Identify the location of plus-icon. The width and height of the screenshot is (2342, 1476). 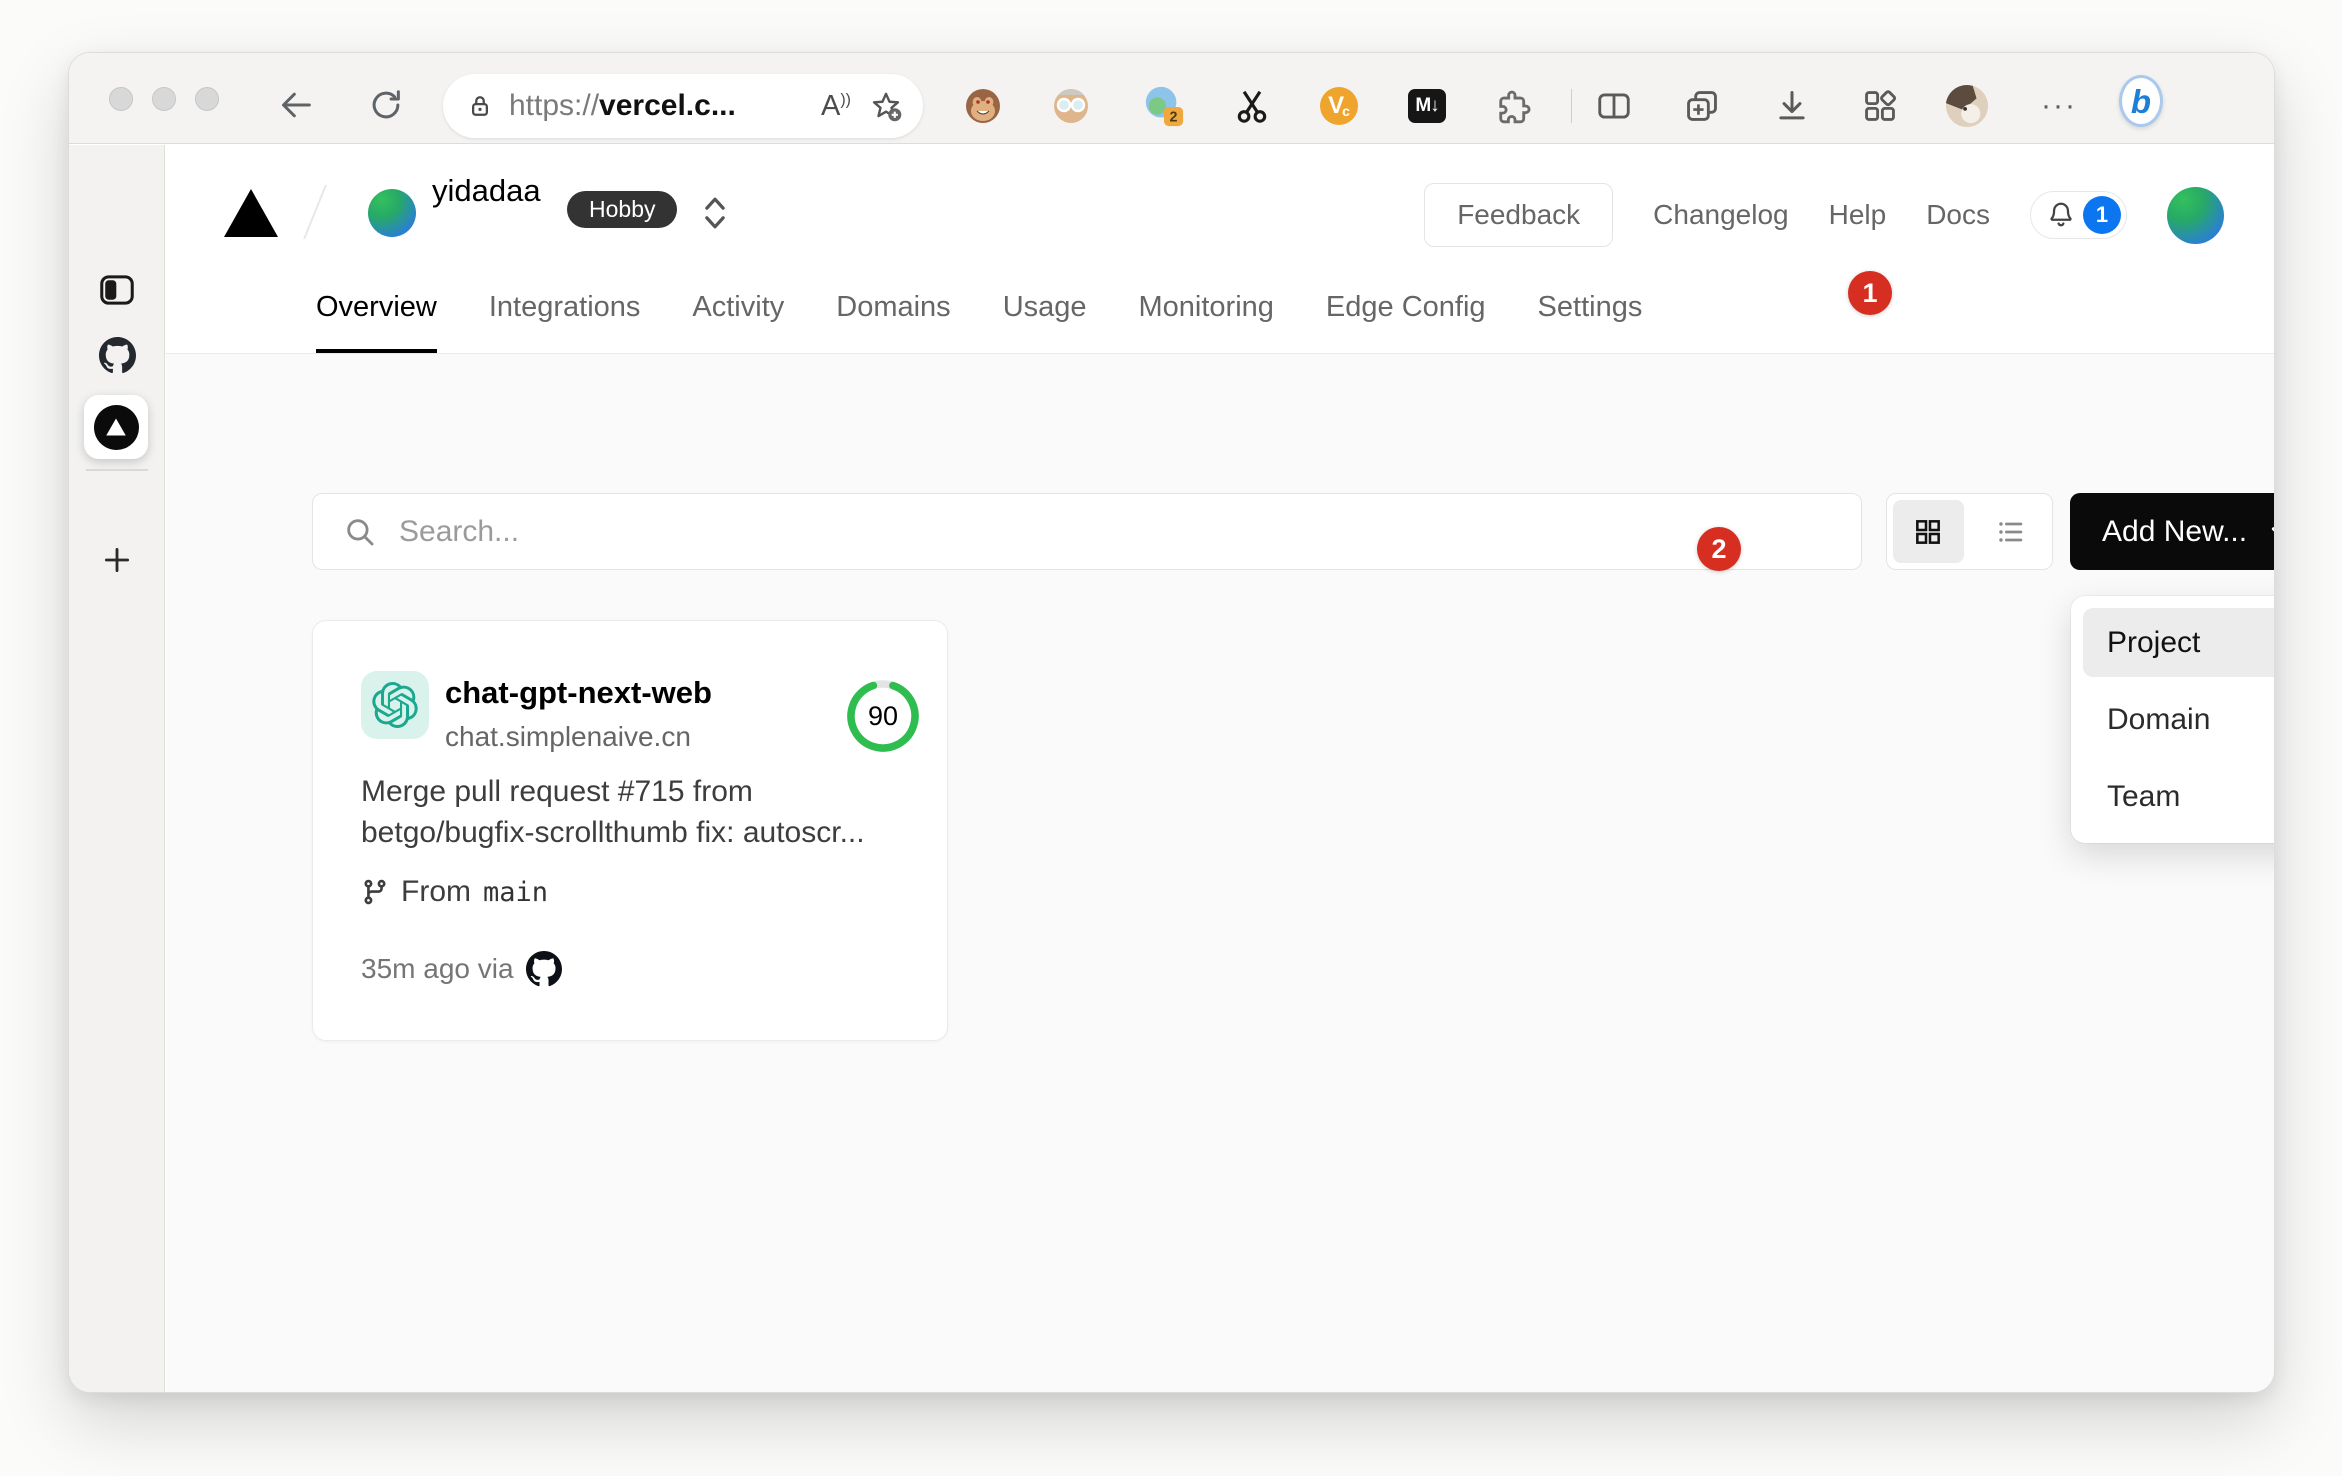
(117, 560).